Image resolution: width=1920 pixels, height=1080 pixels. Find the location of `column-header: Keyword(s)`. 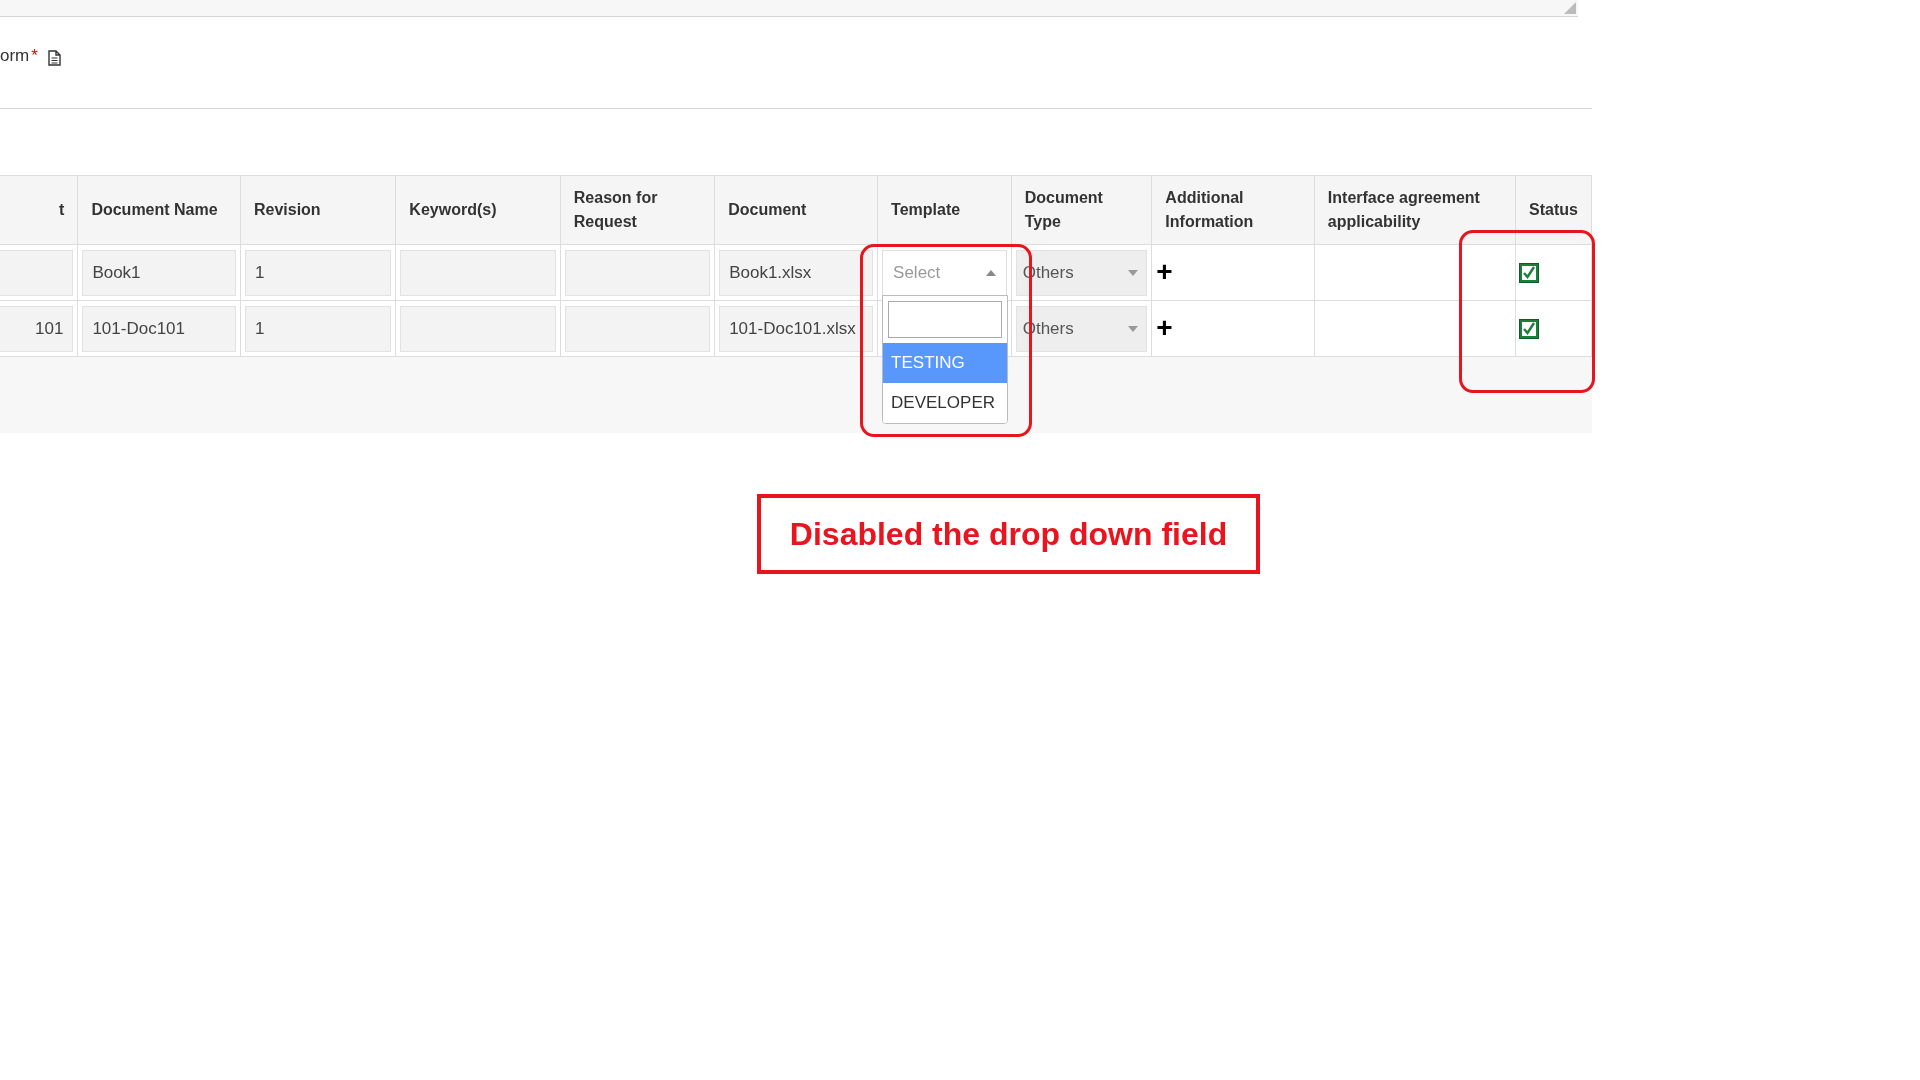

column-header: Keyword(s) is located at coordinates (453, 209).